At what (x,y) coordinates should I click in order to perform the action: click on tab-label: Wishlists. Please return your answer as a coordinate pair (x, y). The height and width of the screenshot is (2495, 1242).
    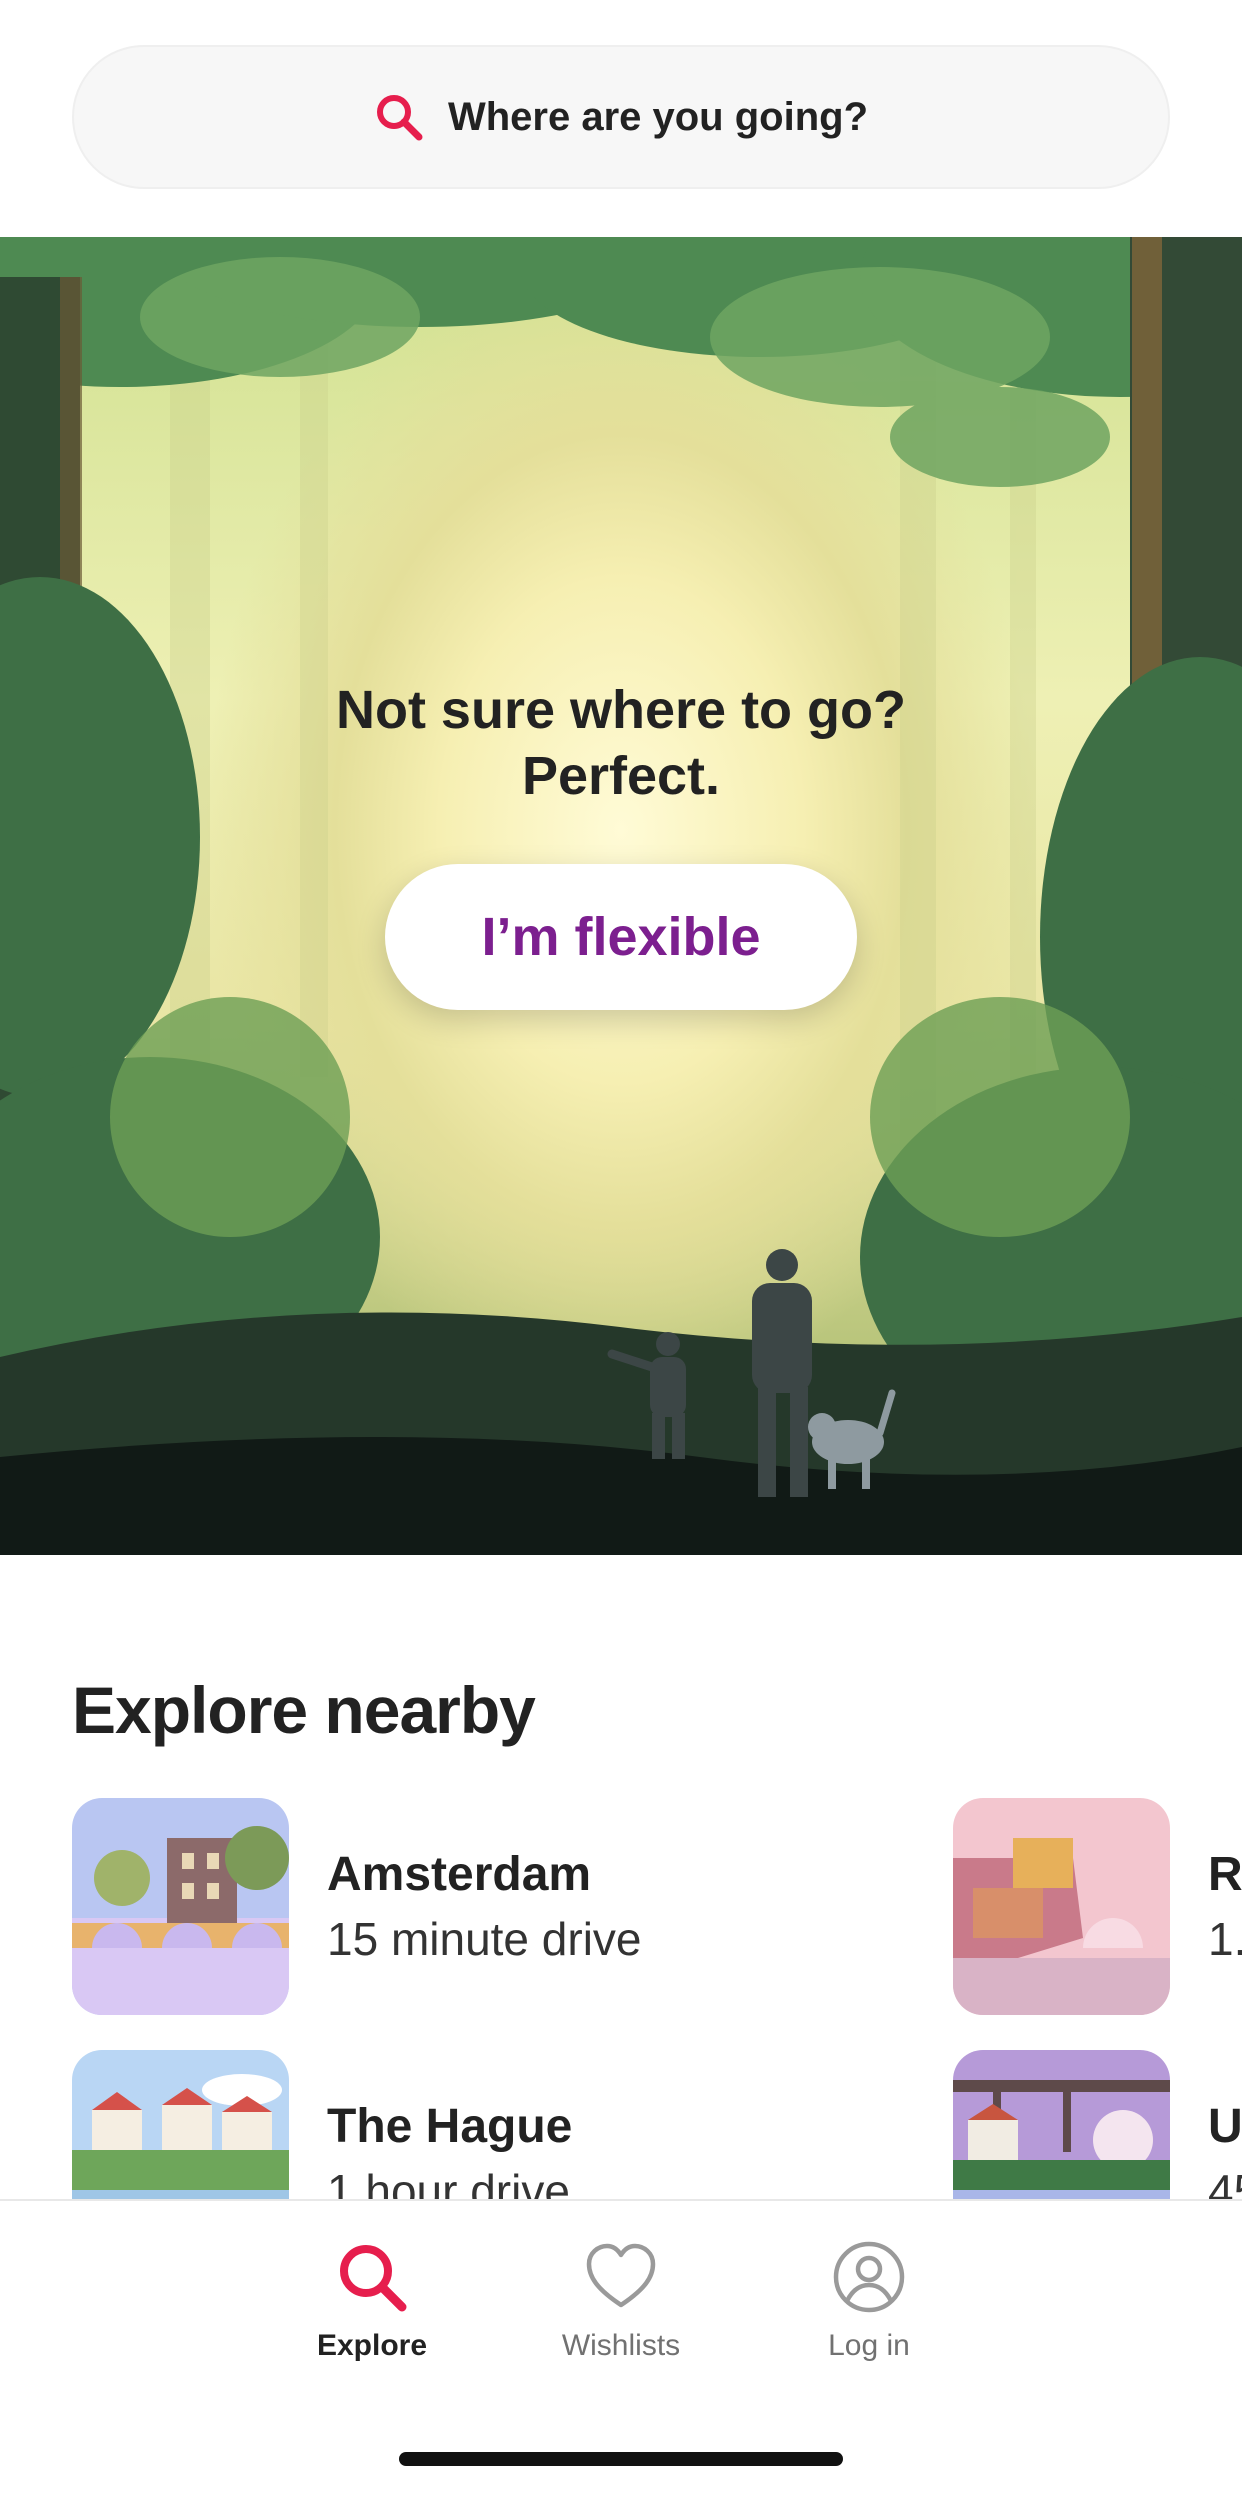
    Looking at the image, I should click on (621, 2345).